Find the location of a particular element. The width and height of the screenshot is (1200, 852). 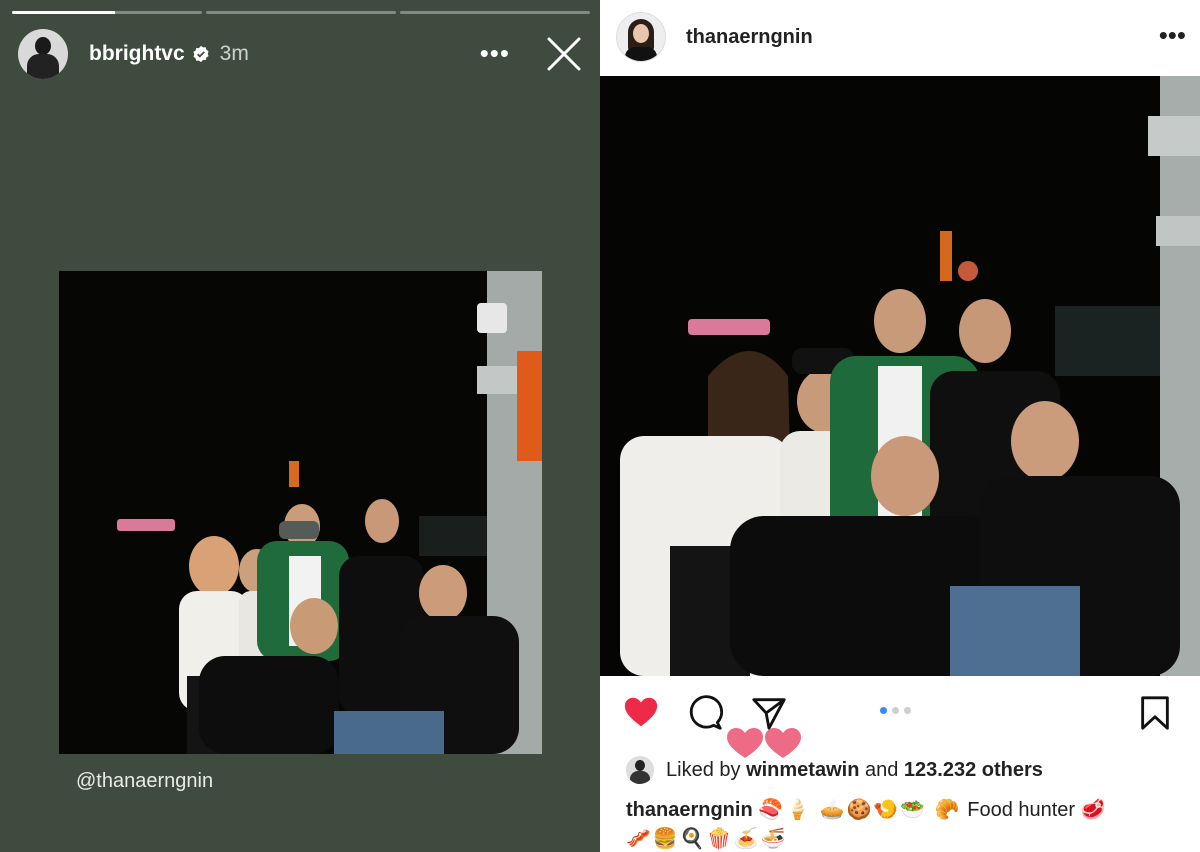

carousel-indicator is located at coordinates (895, 710).